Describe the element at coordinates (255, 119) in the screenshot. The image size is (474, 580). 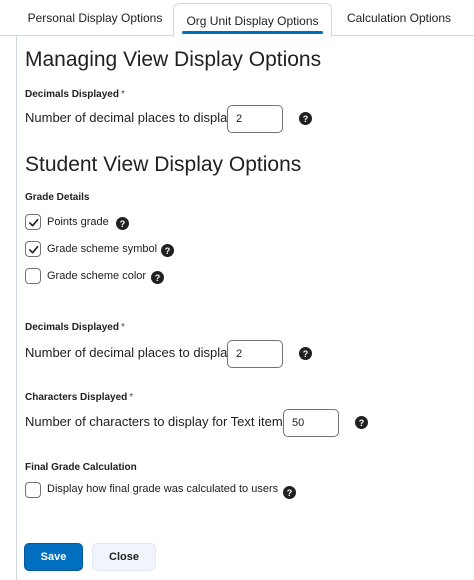
I see `managing-decimals-input` at that location.